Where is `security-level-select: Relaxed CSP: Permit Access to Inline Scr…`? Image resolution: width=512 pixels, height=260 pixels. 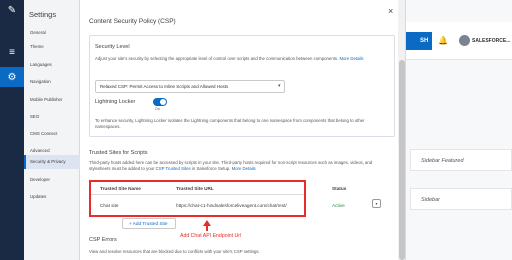
security-level-select: Relaxed CSP: Permit Access to Inline Scr… is located at coordinates (190, 86).